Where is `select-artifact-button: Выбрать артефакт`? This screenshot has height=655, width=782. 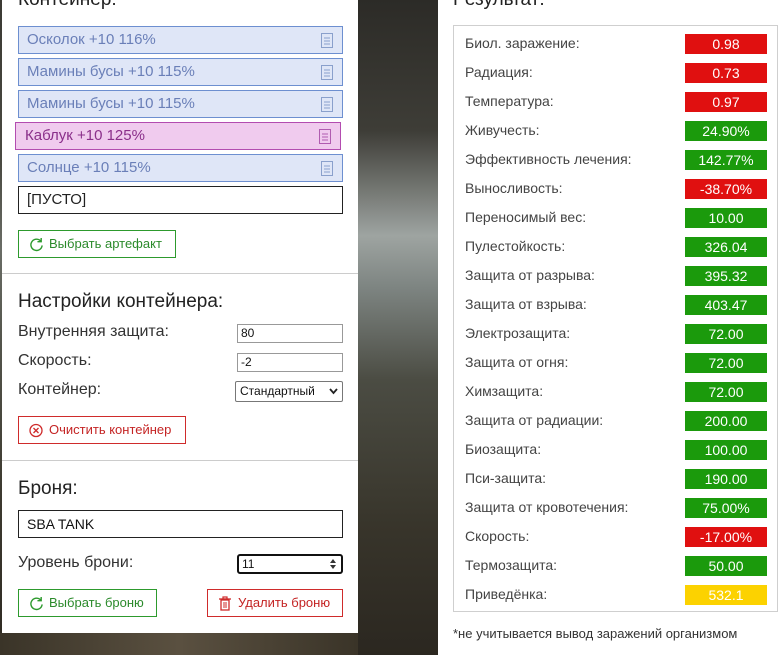 select-artifact-button: Выбрать артефакт is located at coordinates (97, 244).